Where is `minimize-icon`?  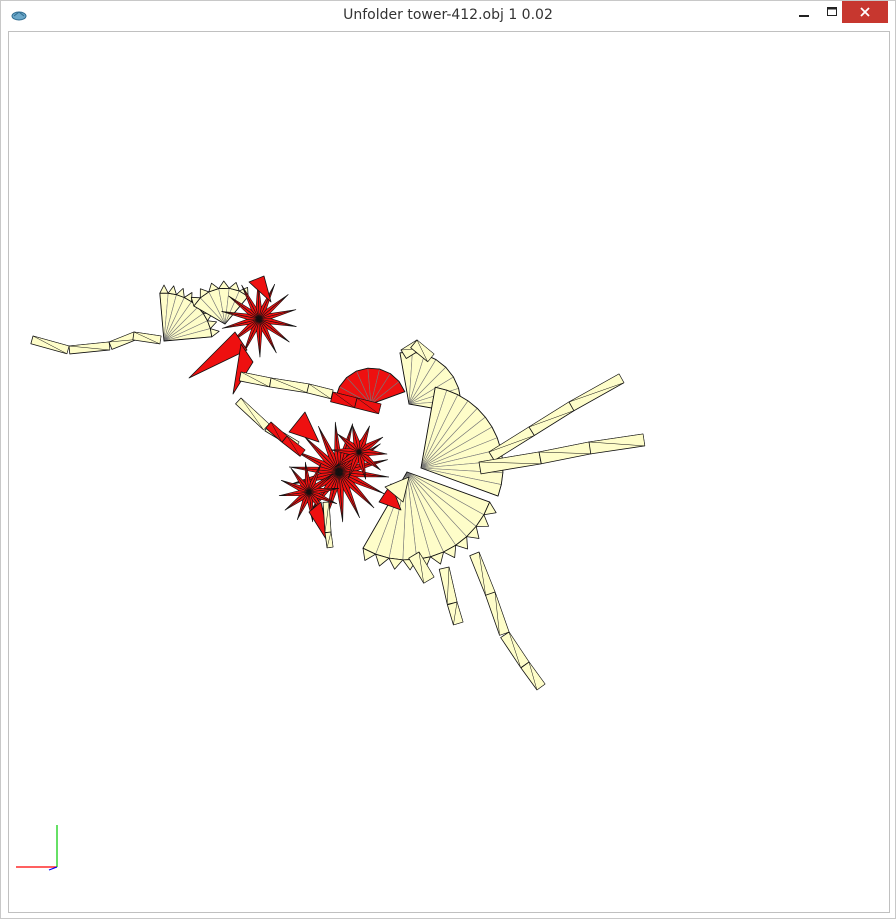 minimize-icon is located at coordinates (804, 16).